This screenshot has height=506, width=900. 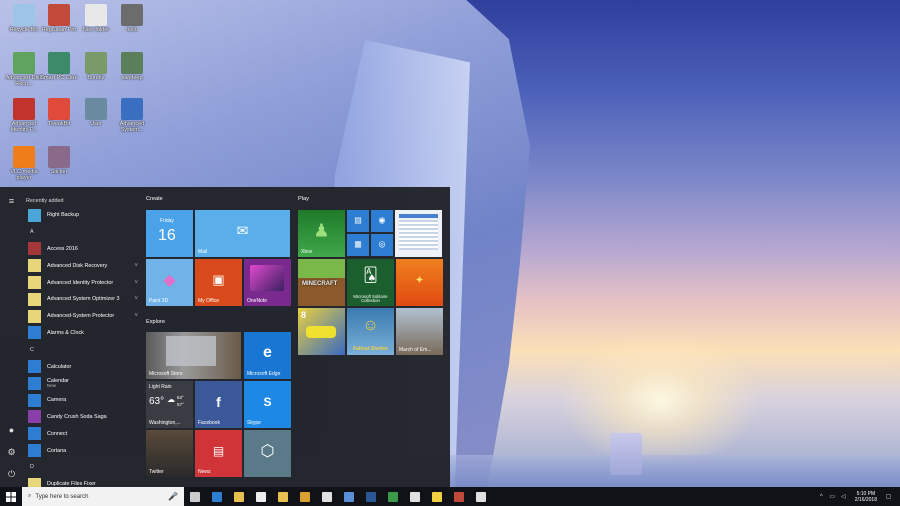 What do you see at coordinates (82, 417) in the screenshot?
I see `app-list-item: Candy Crush Soda Saga` at bounding box center [82, 417].